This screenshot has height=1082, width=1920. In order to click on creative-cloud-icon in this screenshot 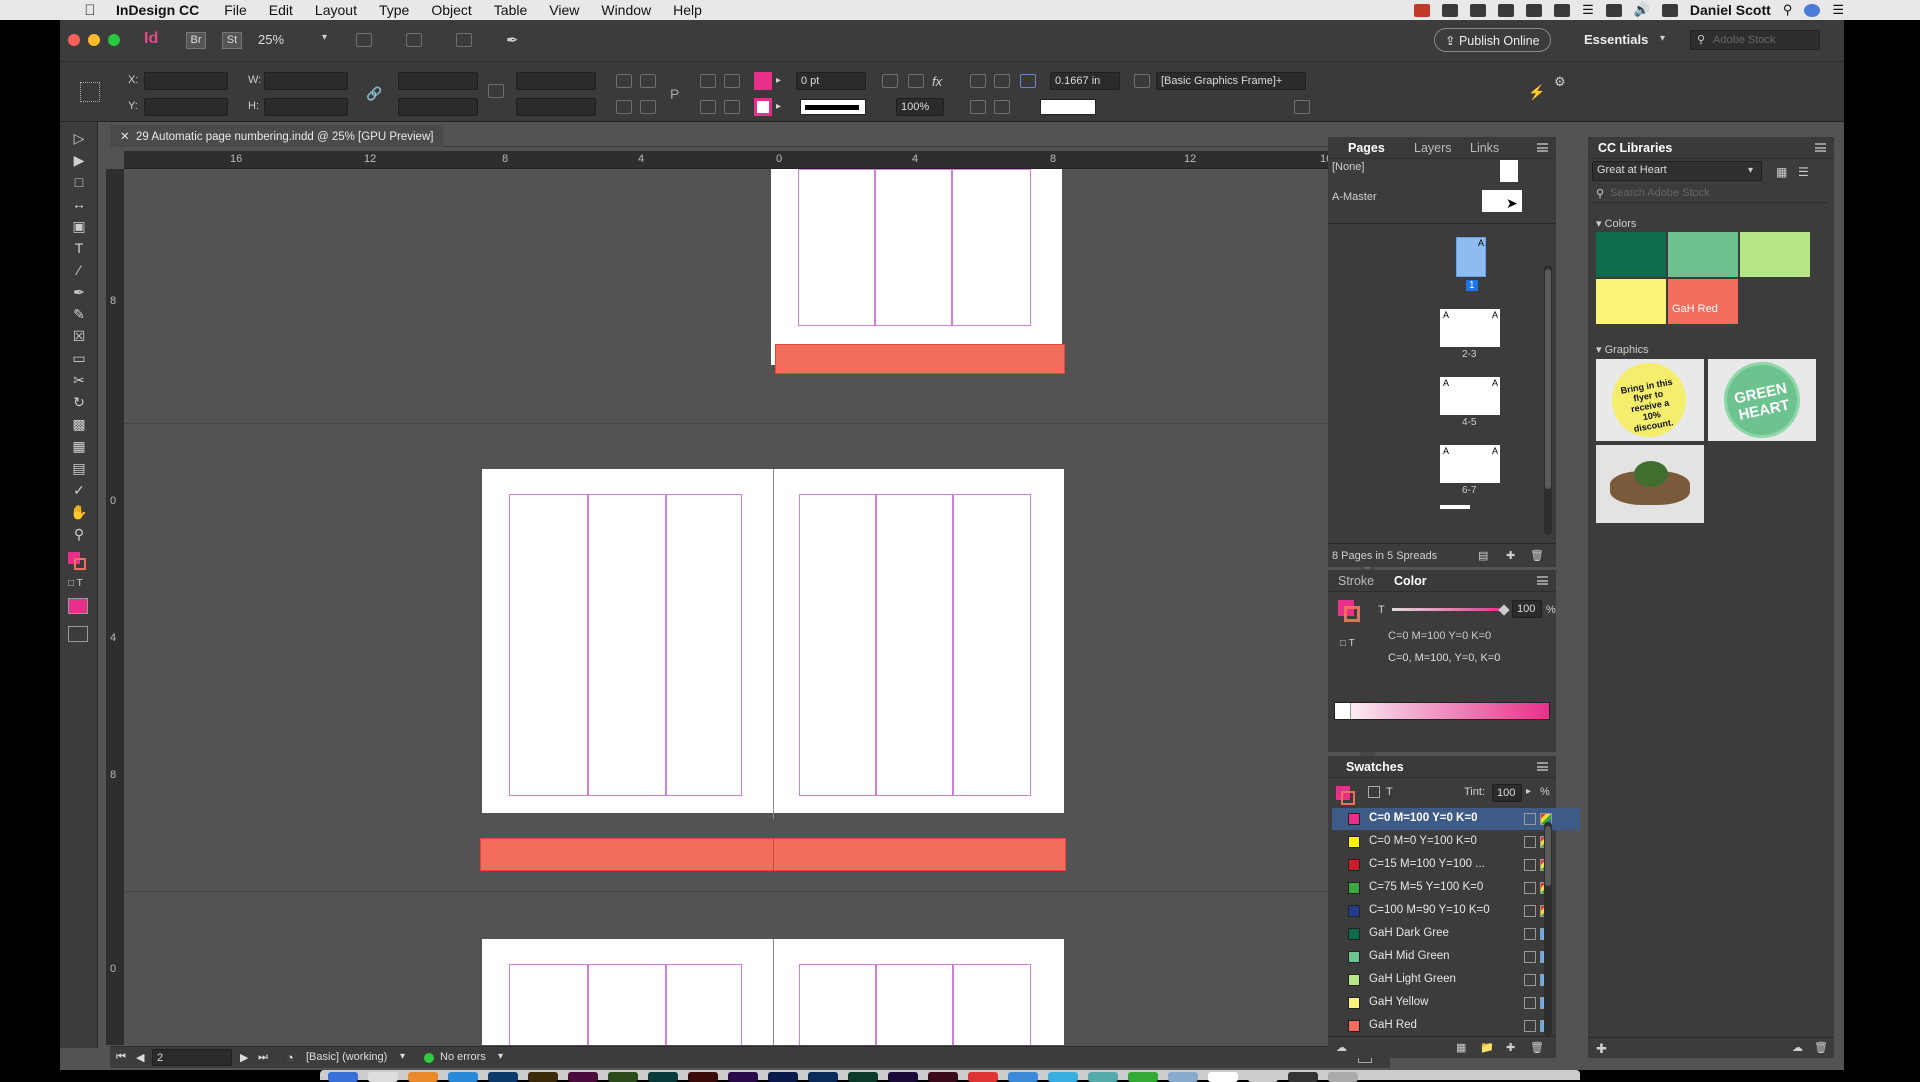, I will do `click(1450, 10)`.